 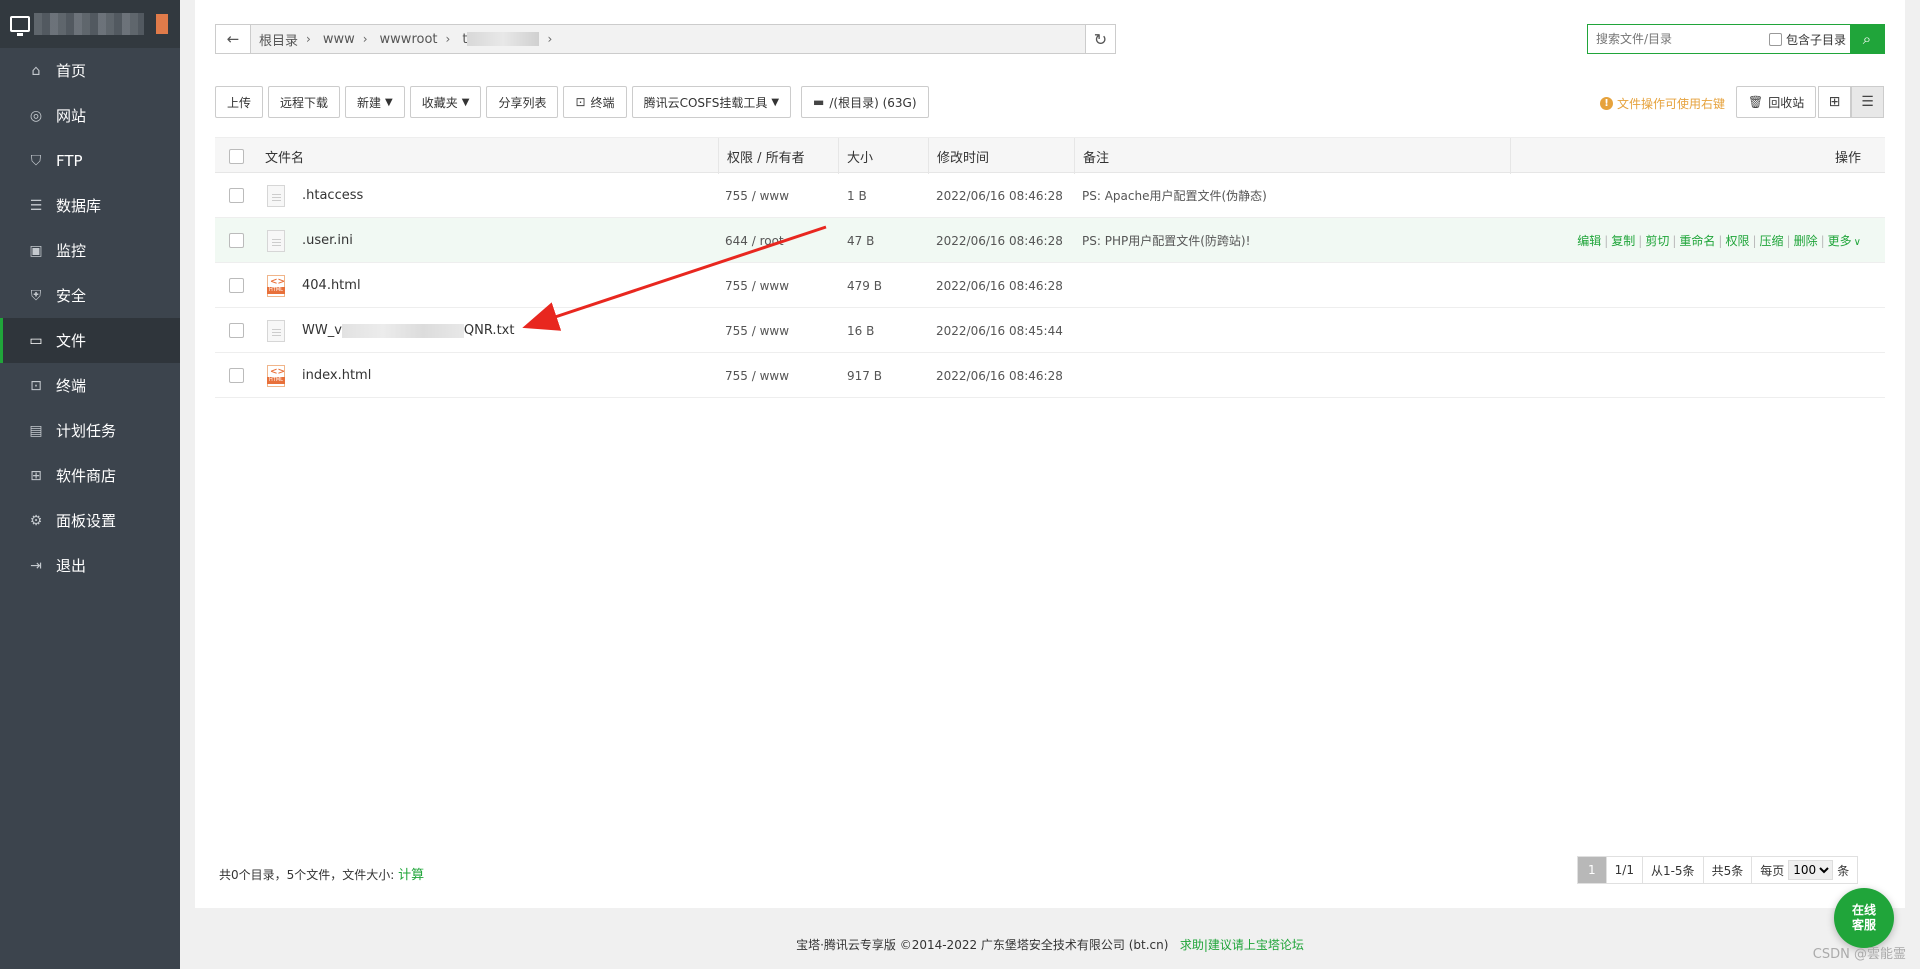 What do you see at coordinates (239, 102) in the screenshot?
I see `upload-button: 上传` at bounding box center [239, 102].